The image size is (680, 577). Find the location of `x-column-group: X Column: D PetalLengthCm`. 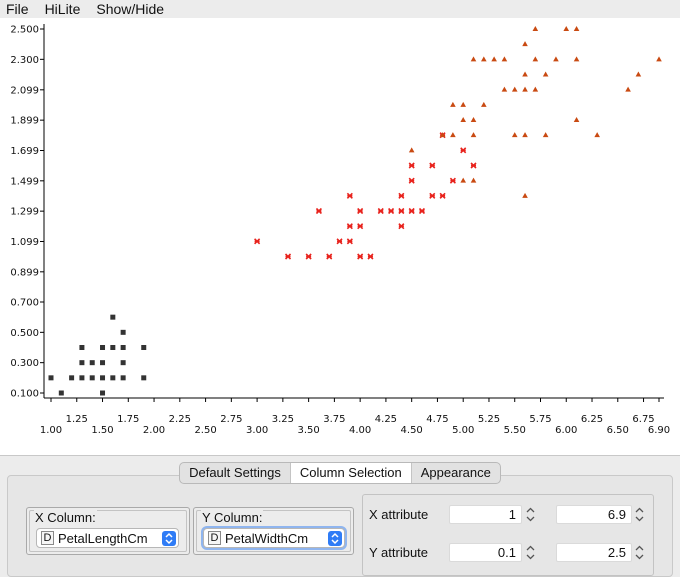

x-column-group: X Column: D PetalLengthCm is located at coordinates (108, 531).